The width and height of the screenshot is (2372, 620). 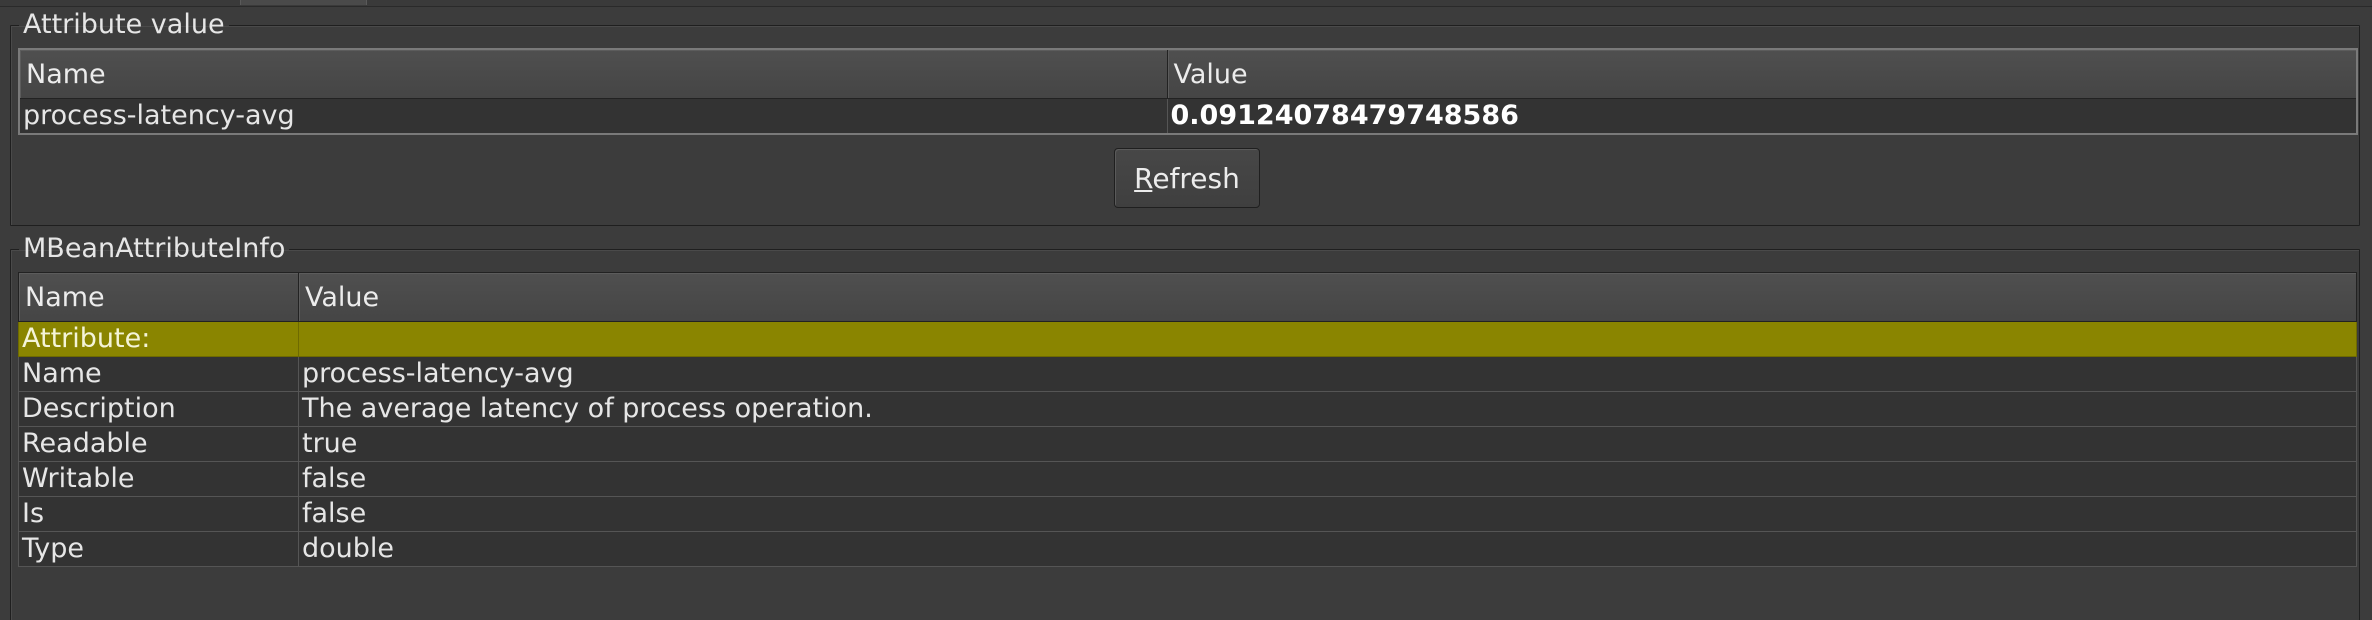 What do you see at coordinates (158, 549) in the screenshot?
I see `info-name-cell: Type` at bounding box center [158, 549].